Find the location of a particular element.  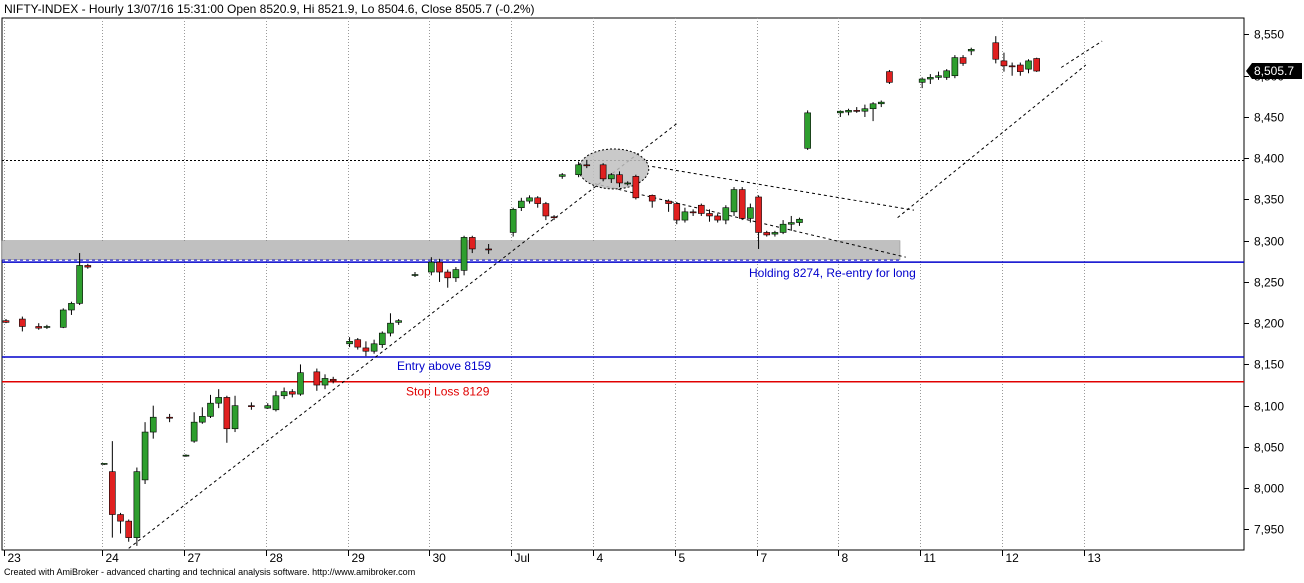

x-tick-label: 8 is located at coordinates (845, 558).